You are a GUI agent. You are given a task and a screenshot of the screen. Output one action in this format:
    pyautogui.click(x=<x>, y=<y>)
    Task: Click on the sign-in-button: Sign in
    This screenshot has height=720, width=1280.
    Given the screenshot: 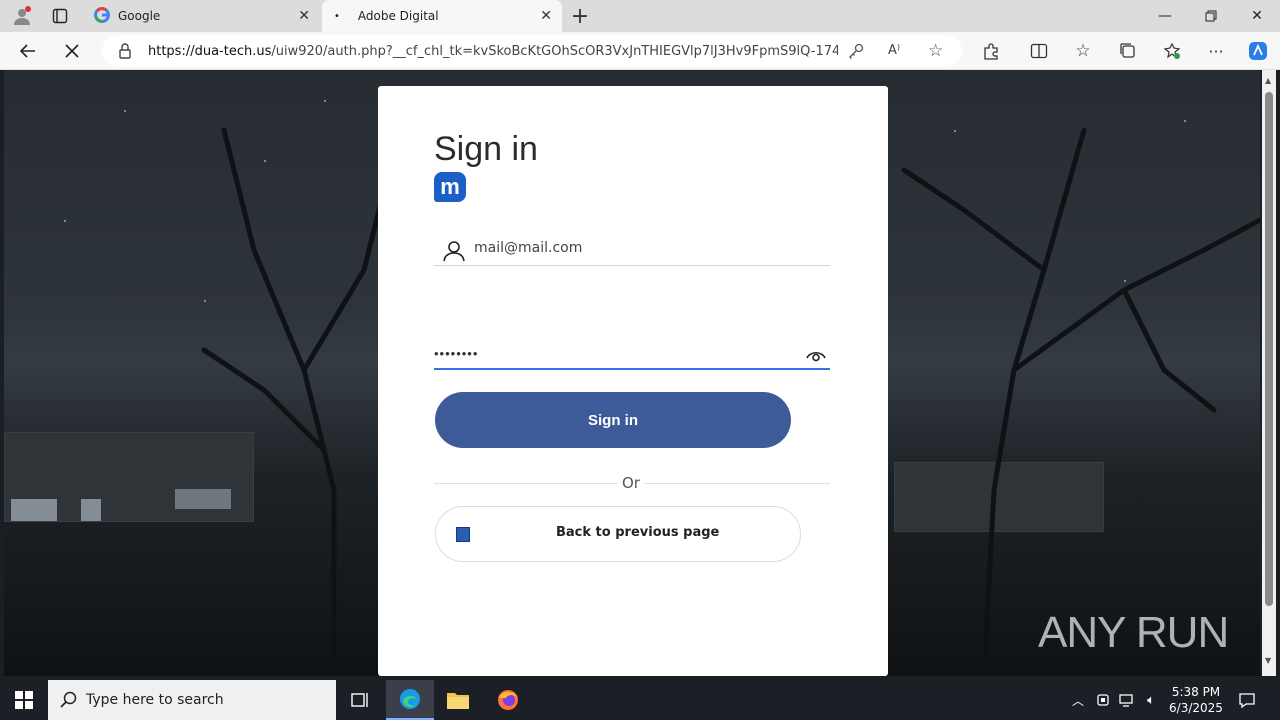 What is the action you would take?
    pyautogui.click(x=613, y=420)
    